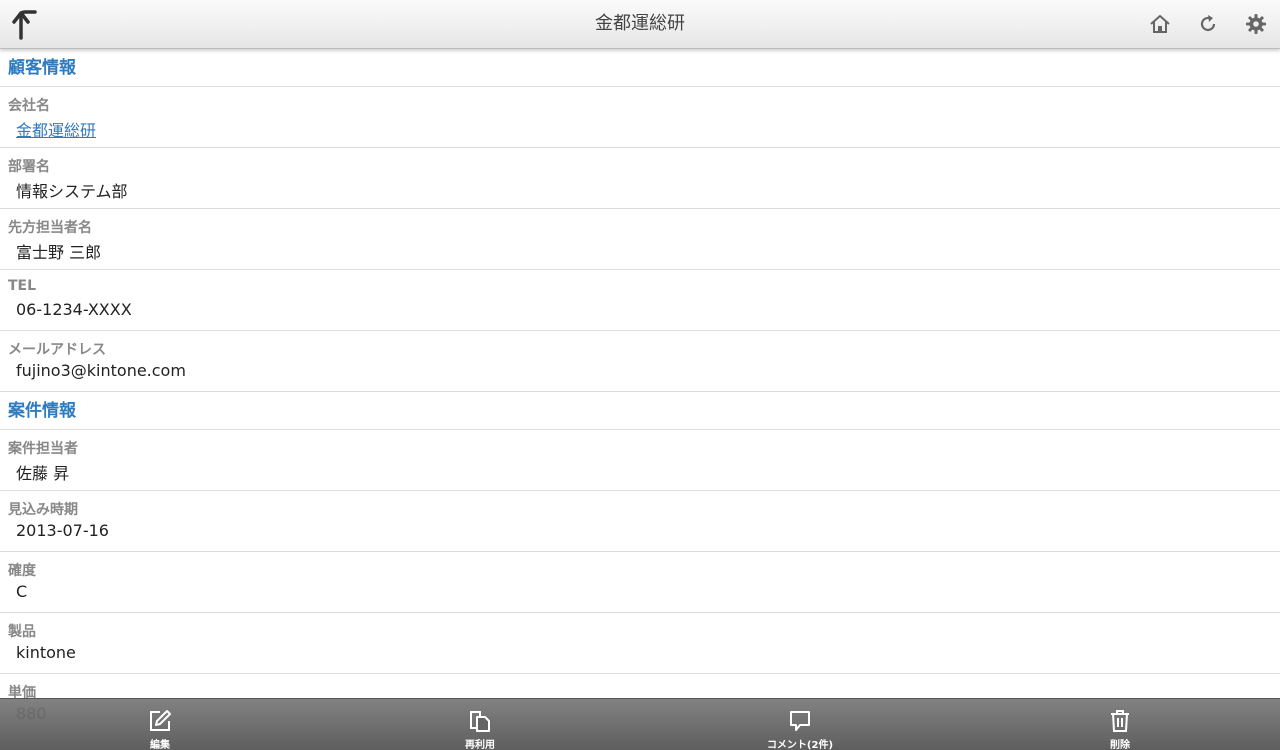  I want to click on field-value: 2013-07-16, so click(62, 530).